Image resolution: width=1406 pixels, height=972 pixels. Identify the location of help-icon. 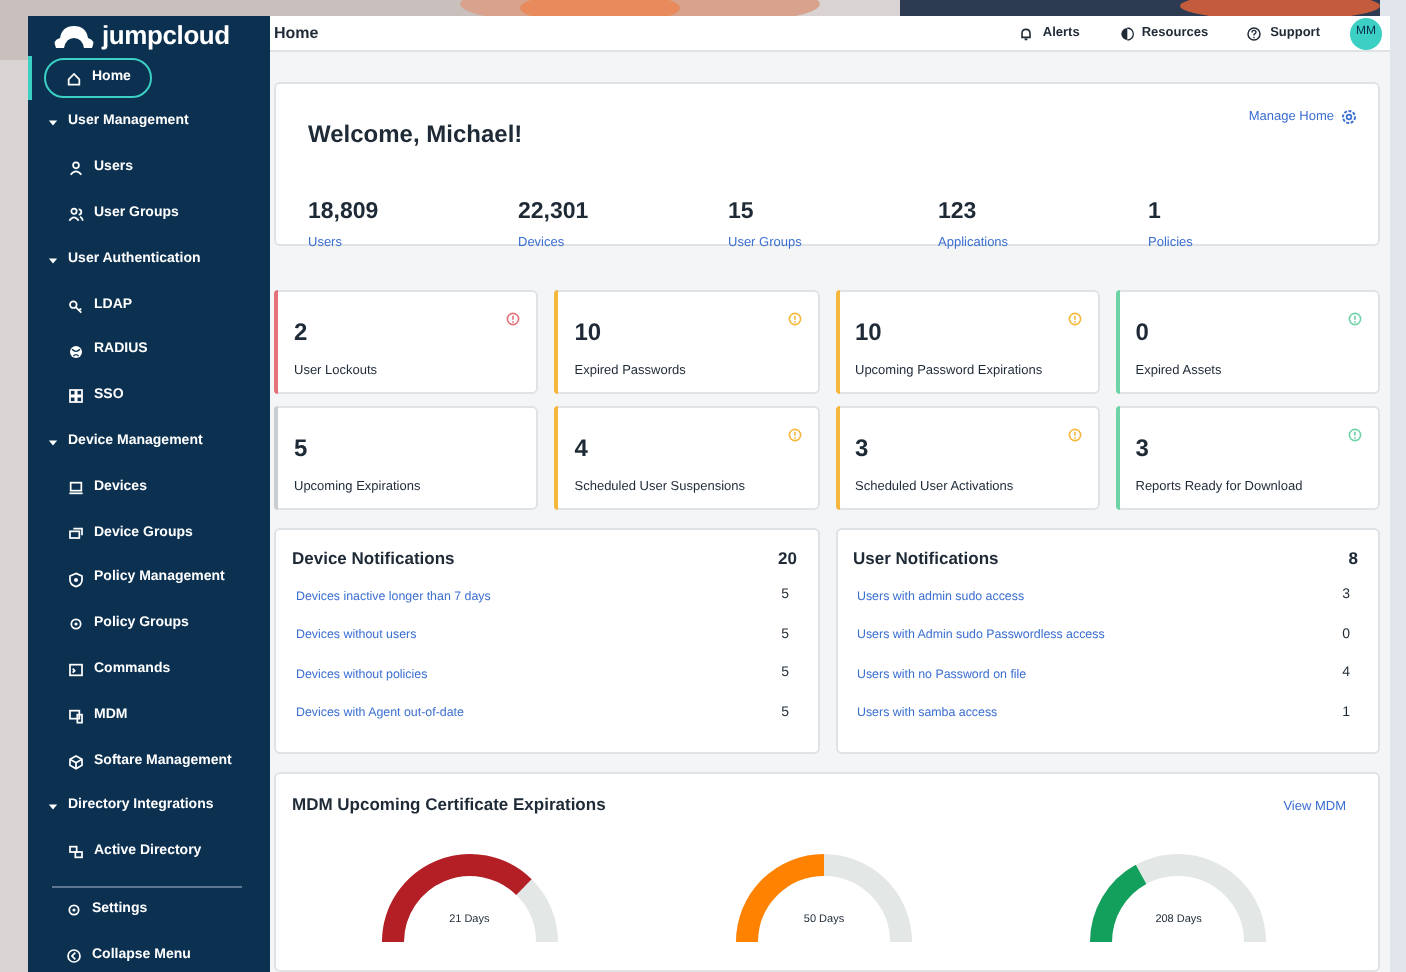
(1254, 33).